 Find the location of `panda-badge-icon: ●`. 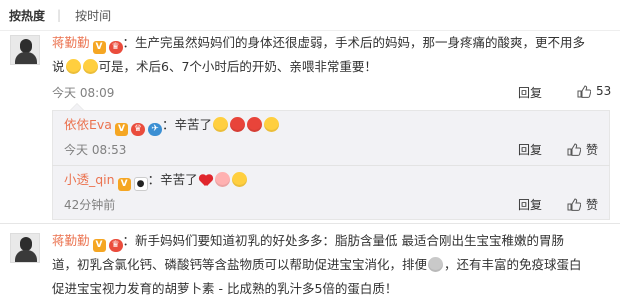

panda-badge-icon: ● is located at coordinates (140, 184).